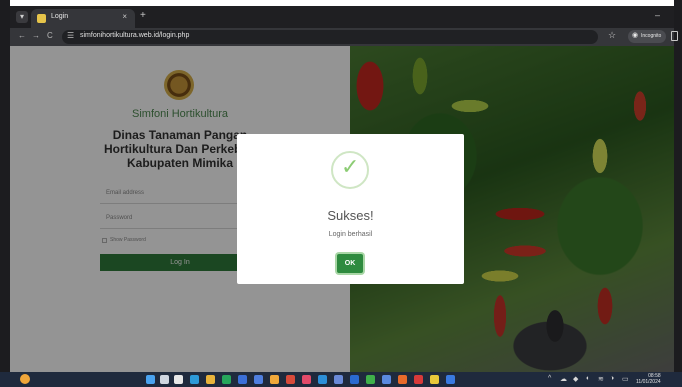 The width and height of the screenshot is (682, 387). I want to click on checkmark-icon: ✓, so click(350, 167).